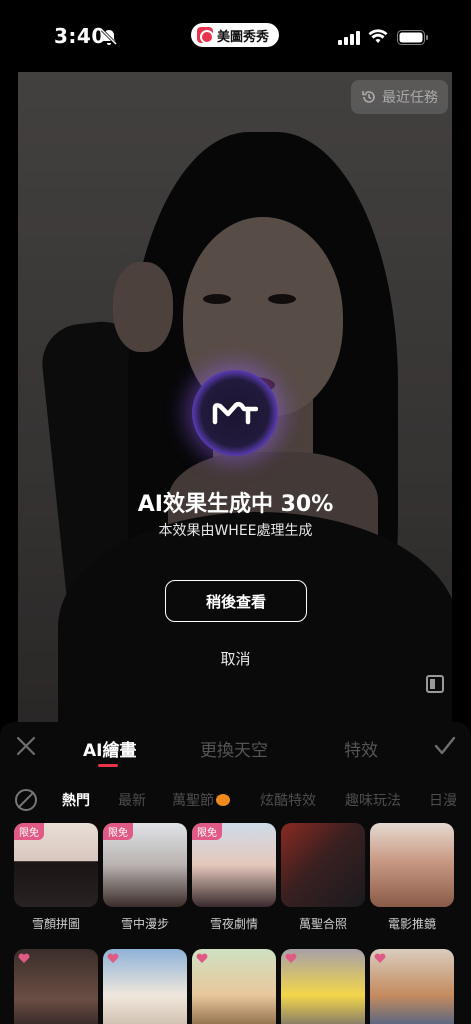  Describe the element at coordinates (361, 748) in the screenshot. I see `tab-special-effects: 特效` at that location.